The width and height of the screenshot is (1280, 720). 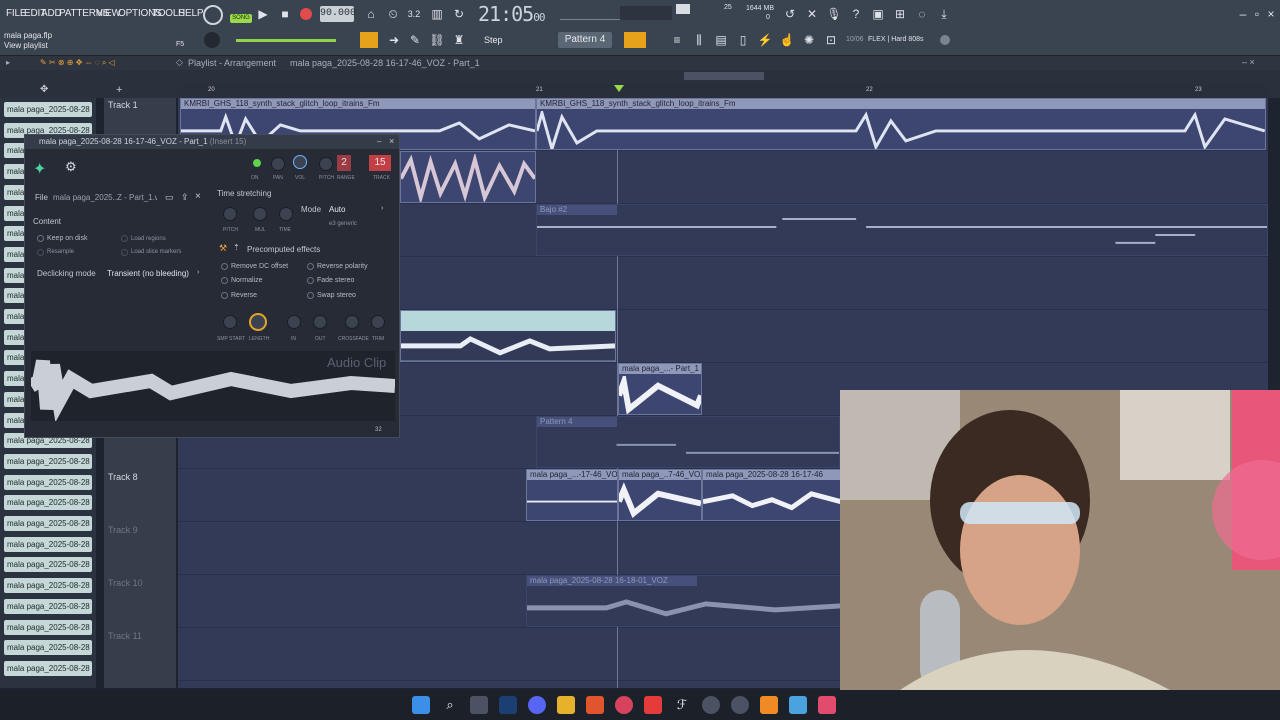 I want to click on share-icon: ⇪, so click(x=185, y=197).